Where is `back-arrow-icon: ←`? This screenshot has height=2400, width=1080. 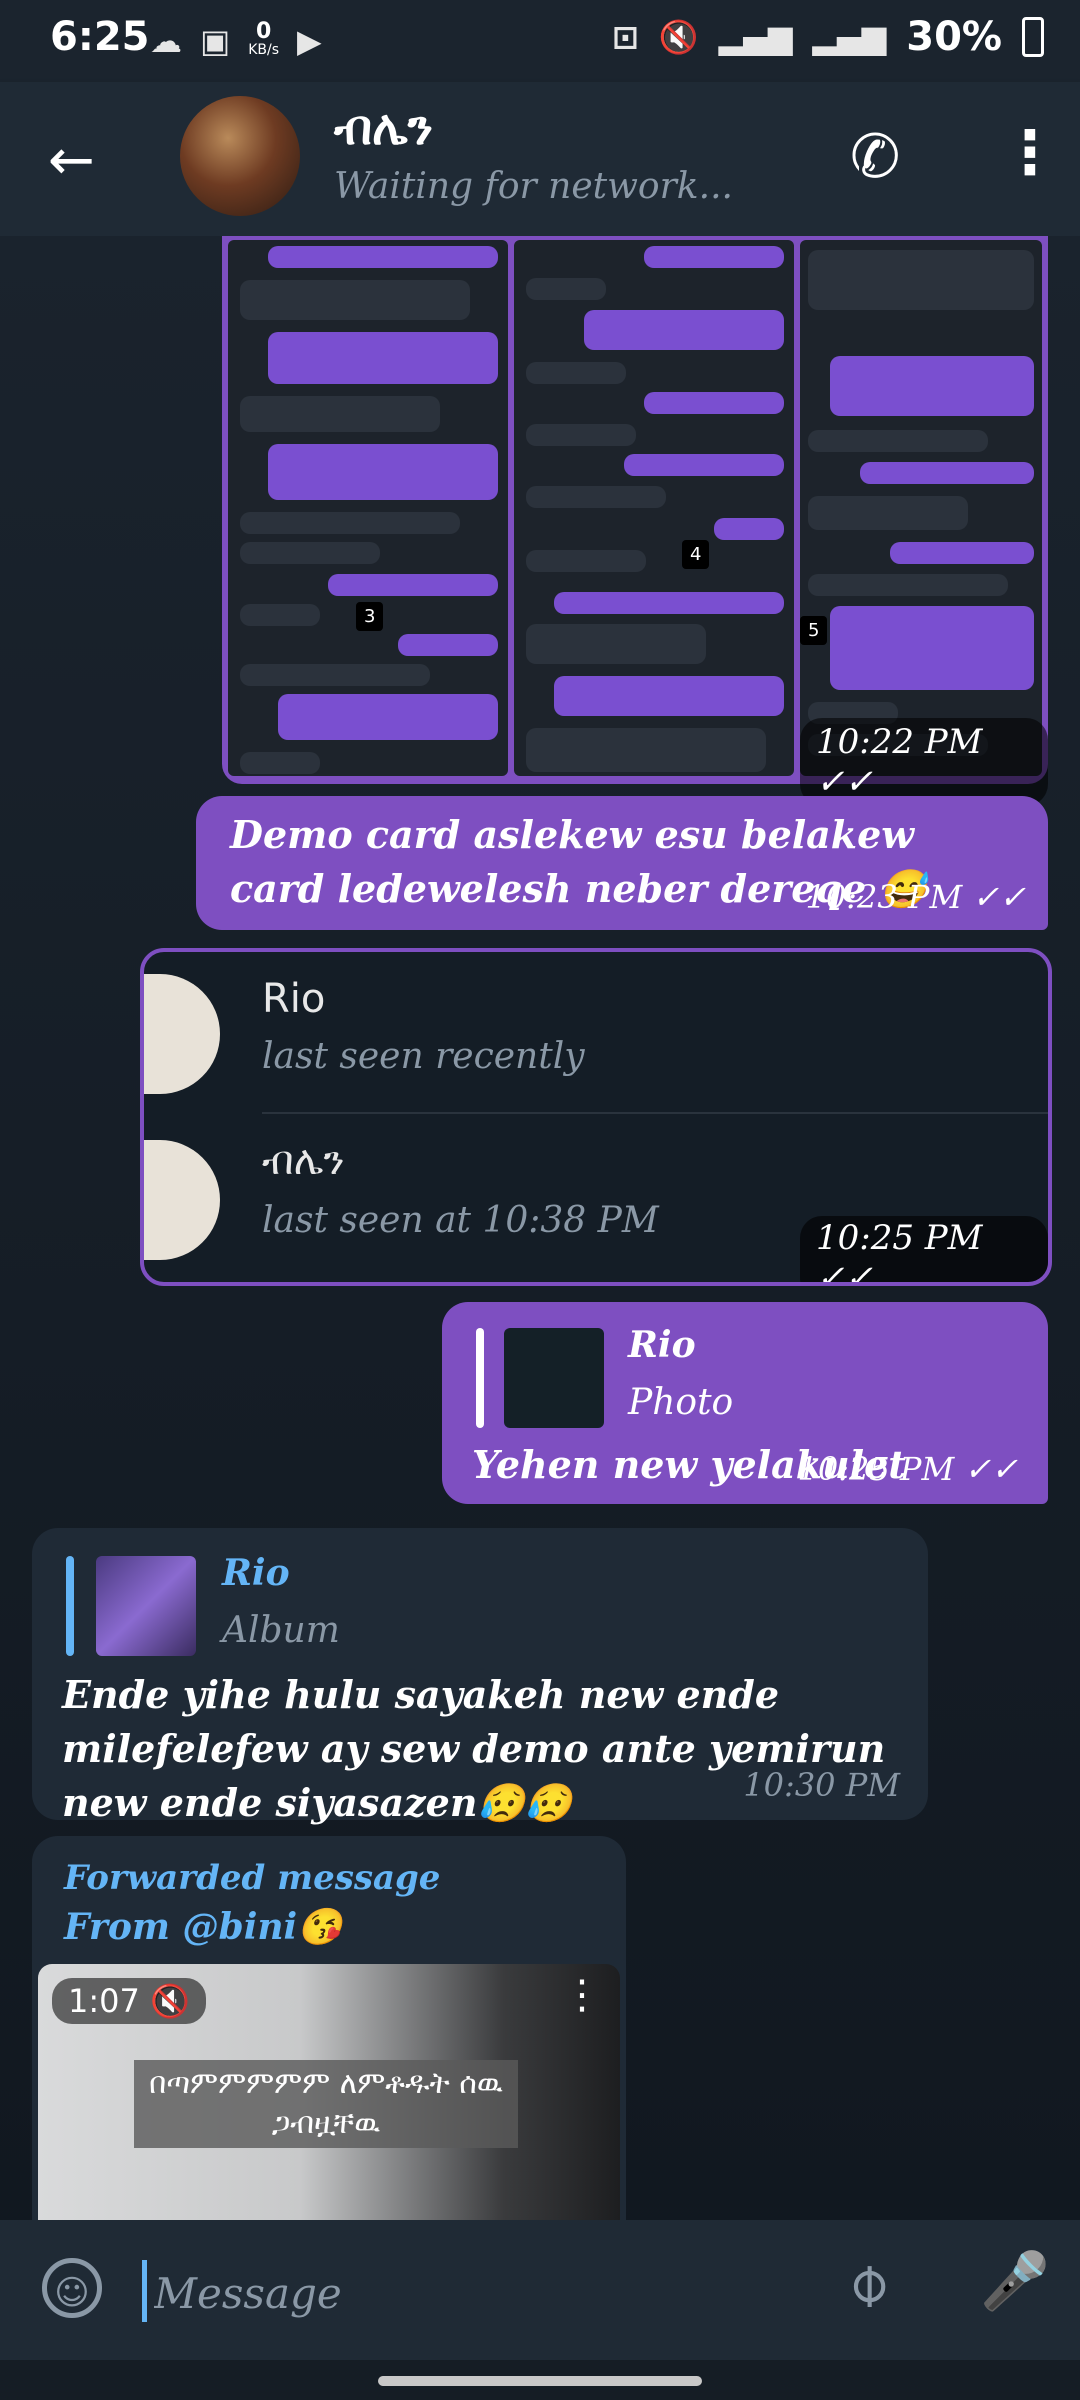 back-arrow-icon: ← is located at coordinates (71, 160).